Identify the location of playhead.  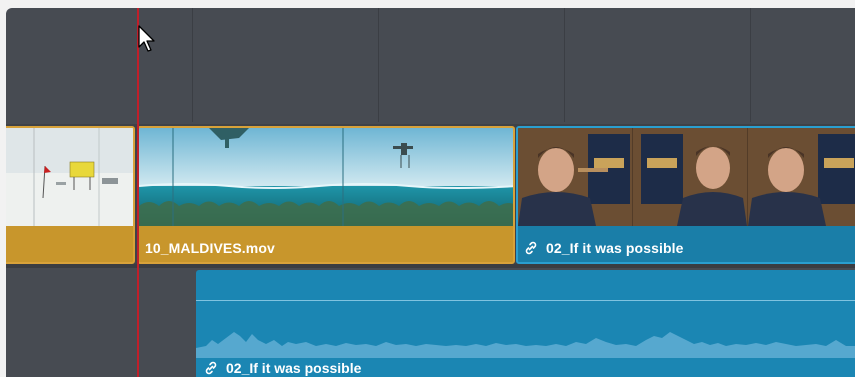
(138, 192).